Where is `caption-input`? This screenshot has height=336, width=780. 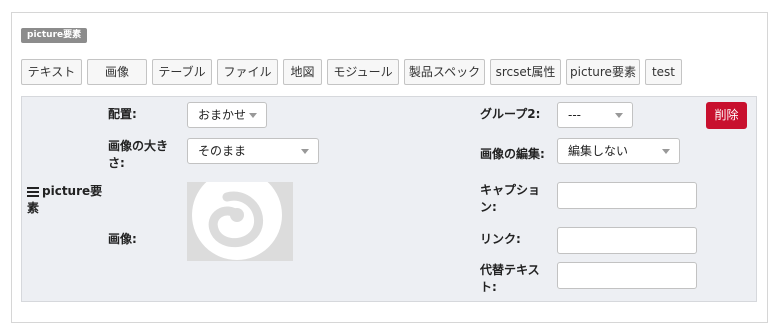
caption-input is located at coordinates (627, 195).